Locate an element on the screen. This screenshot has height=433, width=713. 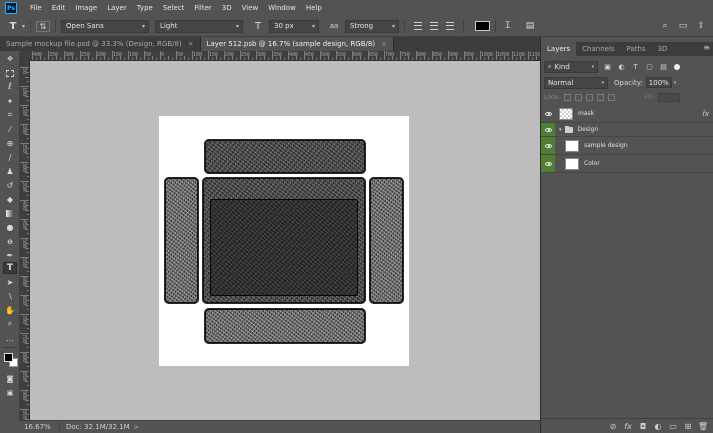
search-icon: ⌕ is located at coordinates (665, 26).